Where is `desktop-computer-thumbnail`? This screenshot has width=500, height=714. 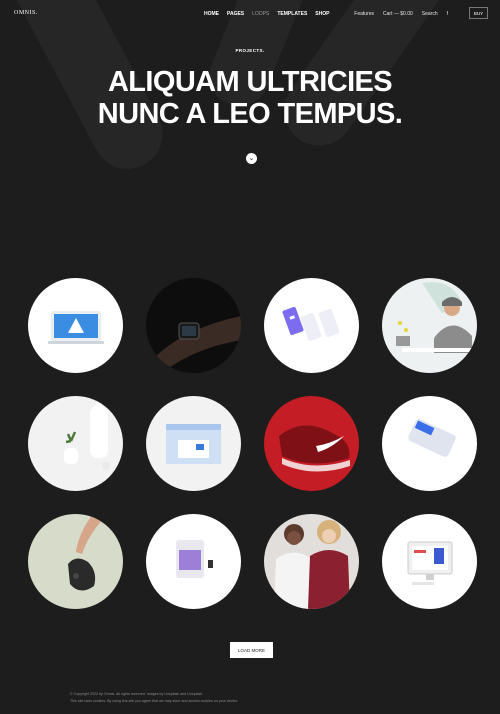 desktop-computer-thumbnail is located at coordinates (430, 563).